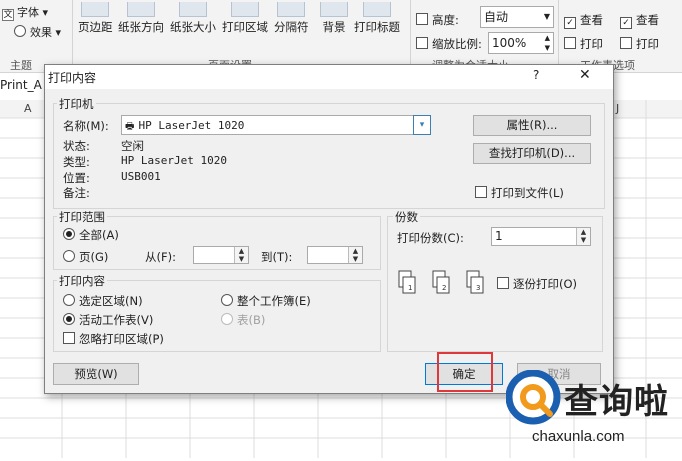  What do you see at coordinates (8, 15) in the screenshot?
I see `font-icon: 文` at bounding box center [8, 15].